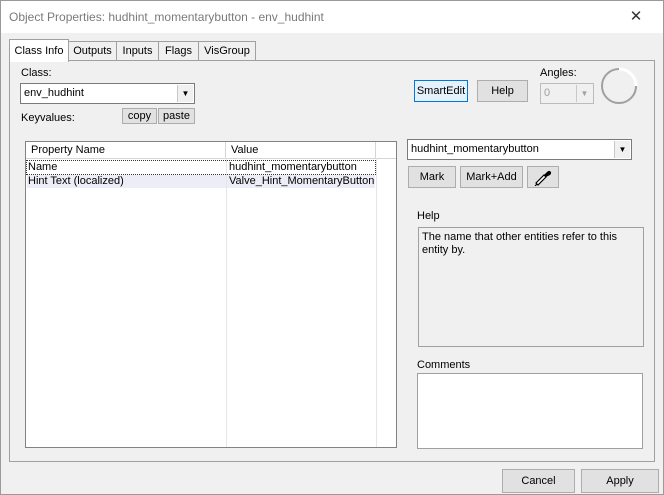 This screenshot has width=664, height=495. I want to click on mark-add-button: Mark+Add, so click(491, 177).